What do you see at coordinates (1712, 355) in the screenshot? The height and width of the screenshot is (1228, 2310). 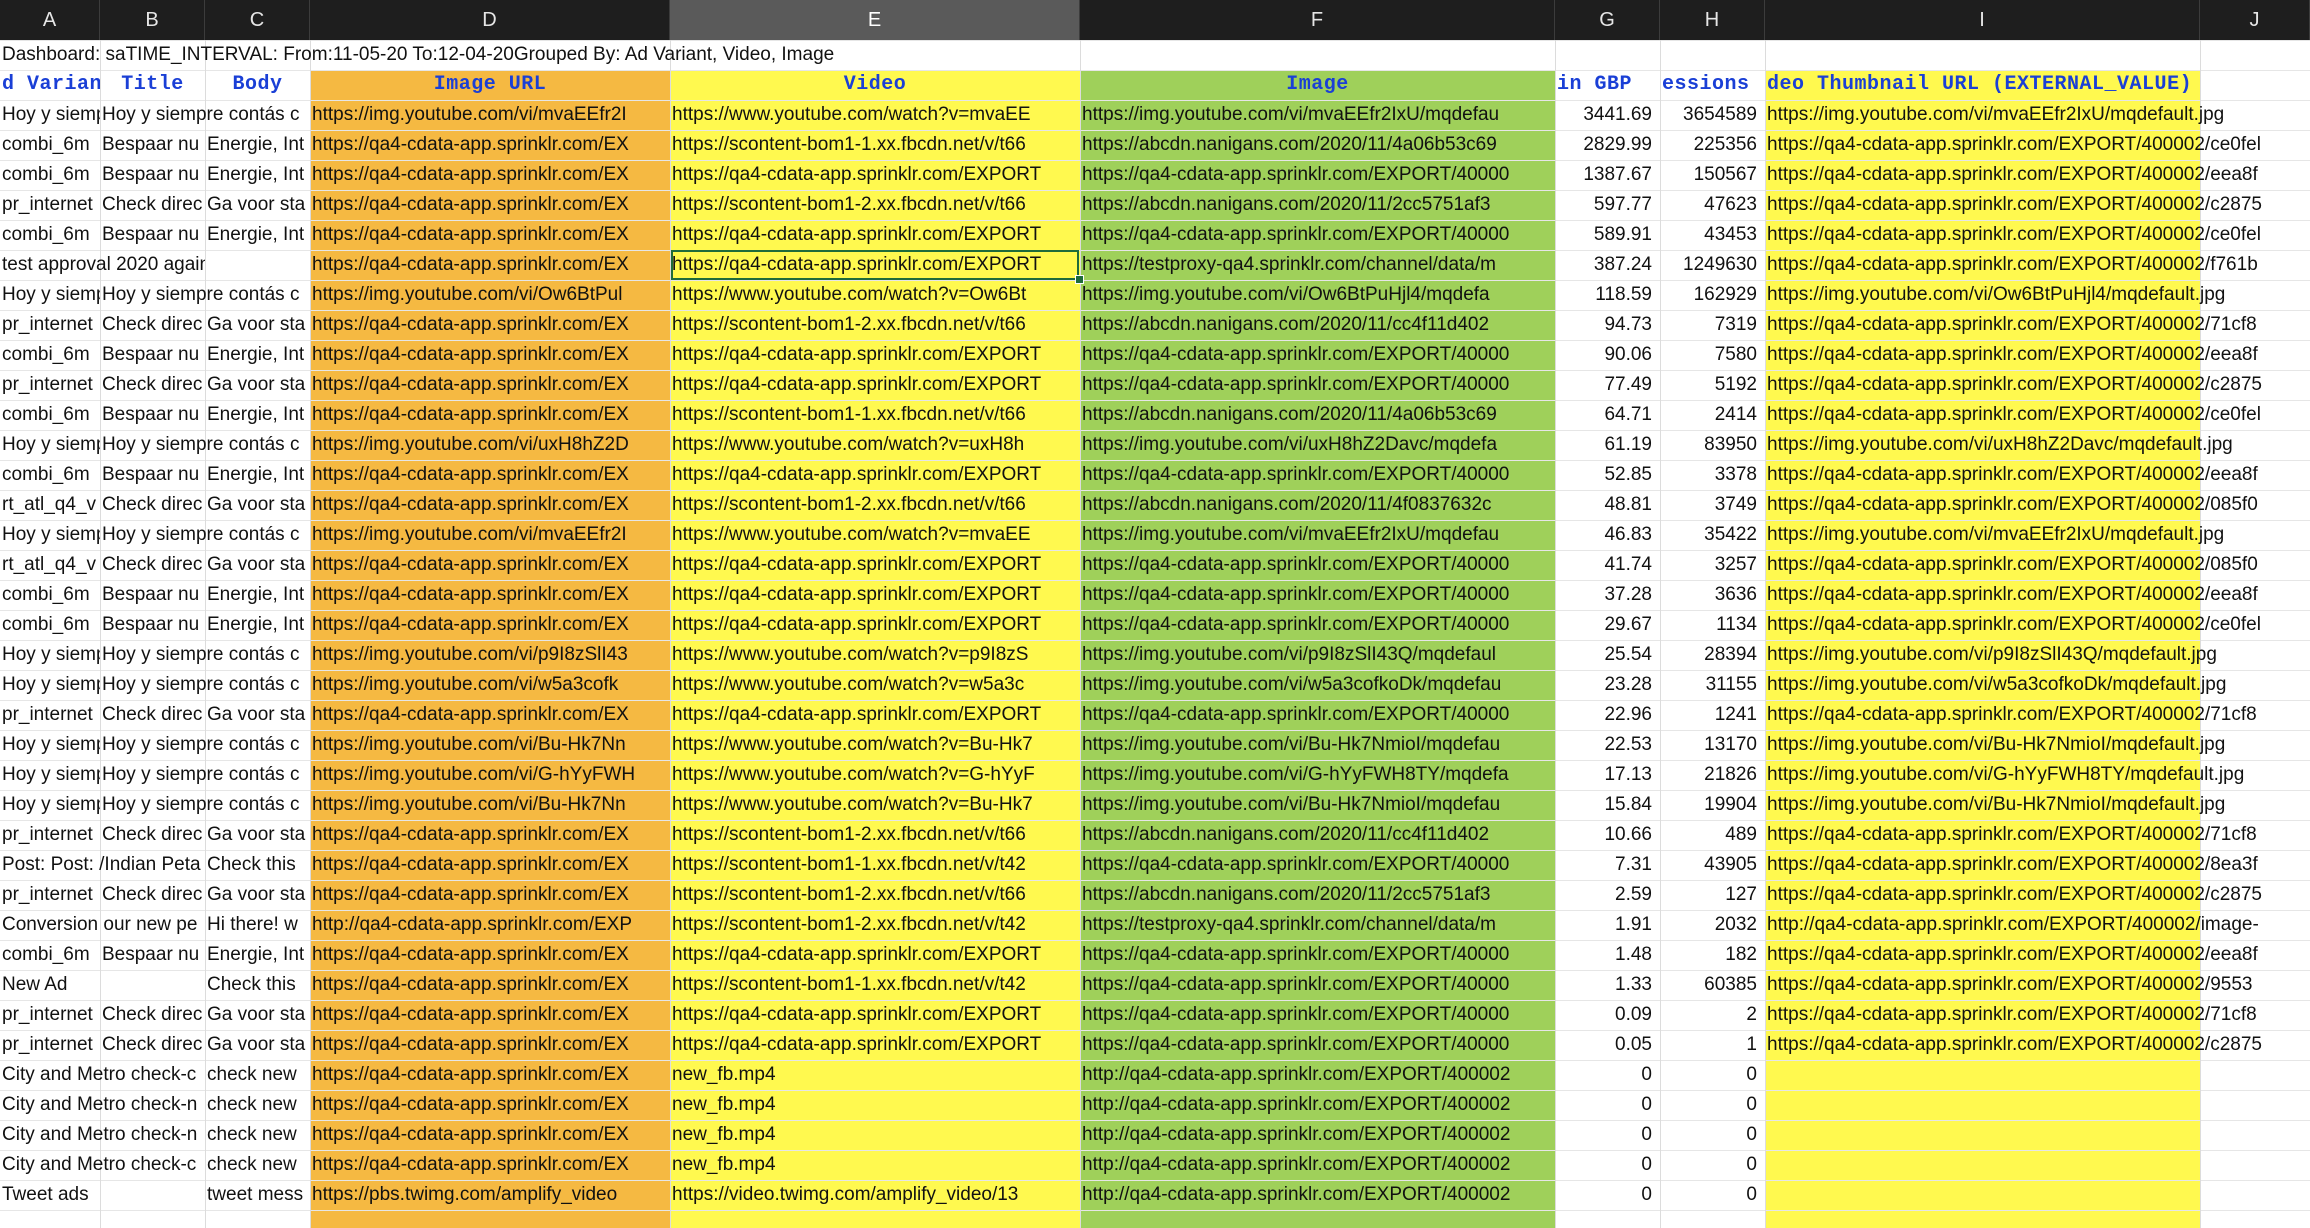 I see `cell-h: 7580` at bounding box center [1712, 355].